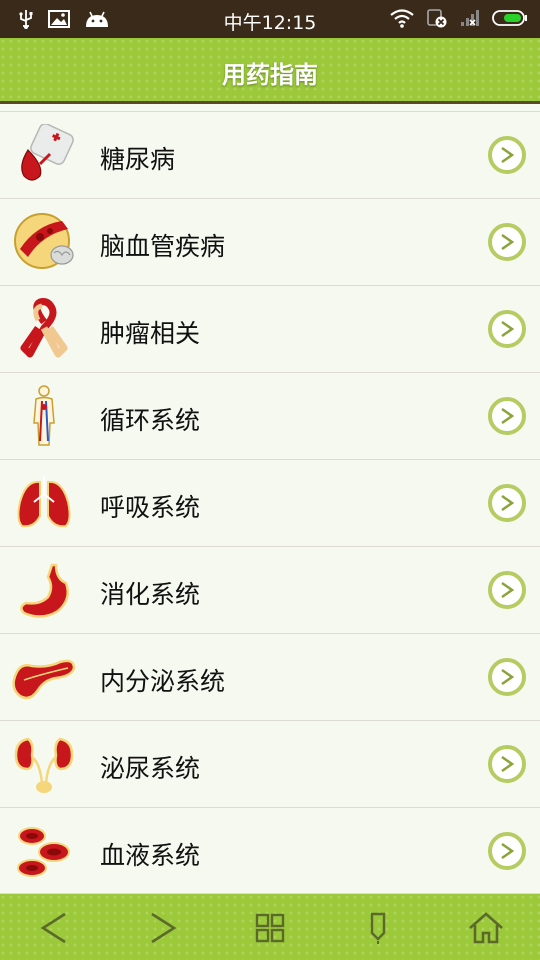  I want to click on bottom-nav-bar, so click(270, 927).